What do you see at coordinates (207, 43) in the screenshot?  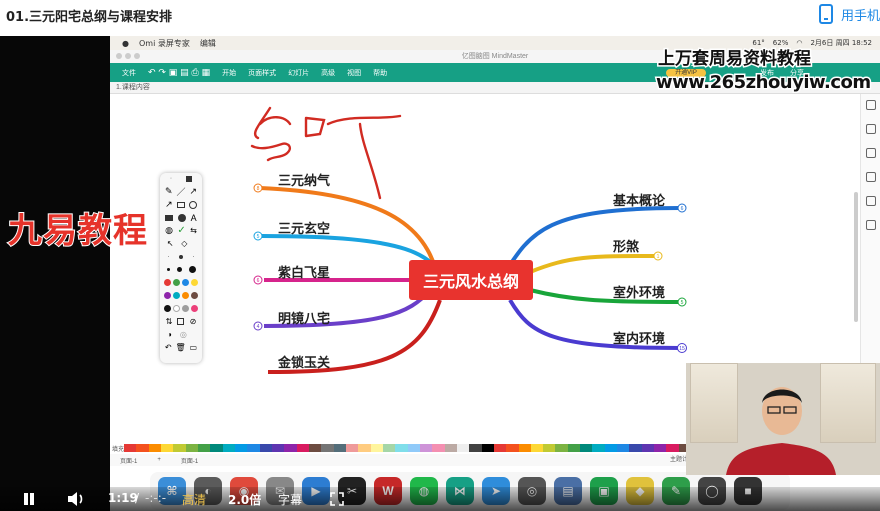 I see `menubar-edit: 编辑` at bounding box center [207, 43].